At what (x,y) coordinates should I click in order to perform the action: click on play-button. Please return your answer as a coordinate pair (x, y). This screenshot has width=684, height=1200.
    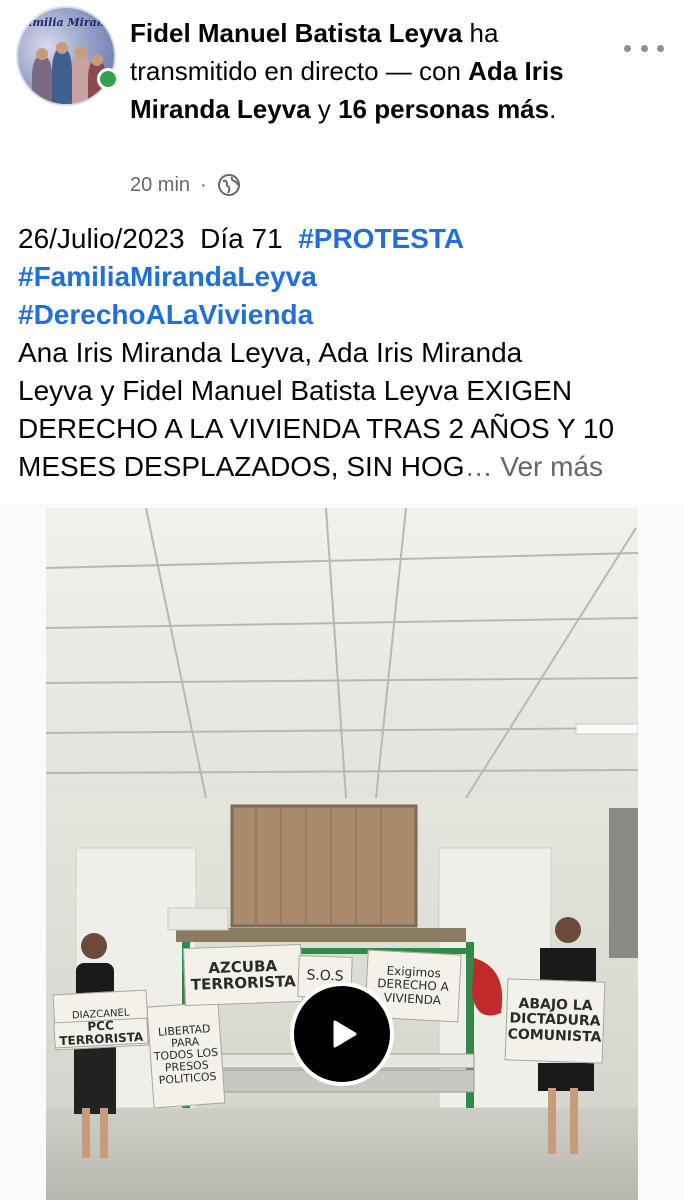
    Looking at the image, I should click on (342, 1034).